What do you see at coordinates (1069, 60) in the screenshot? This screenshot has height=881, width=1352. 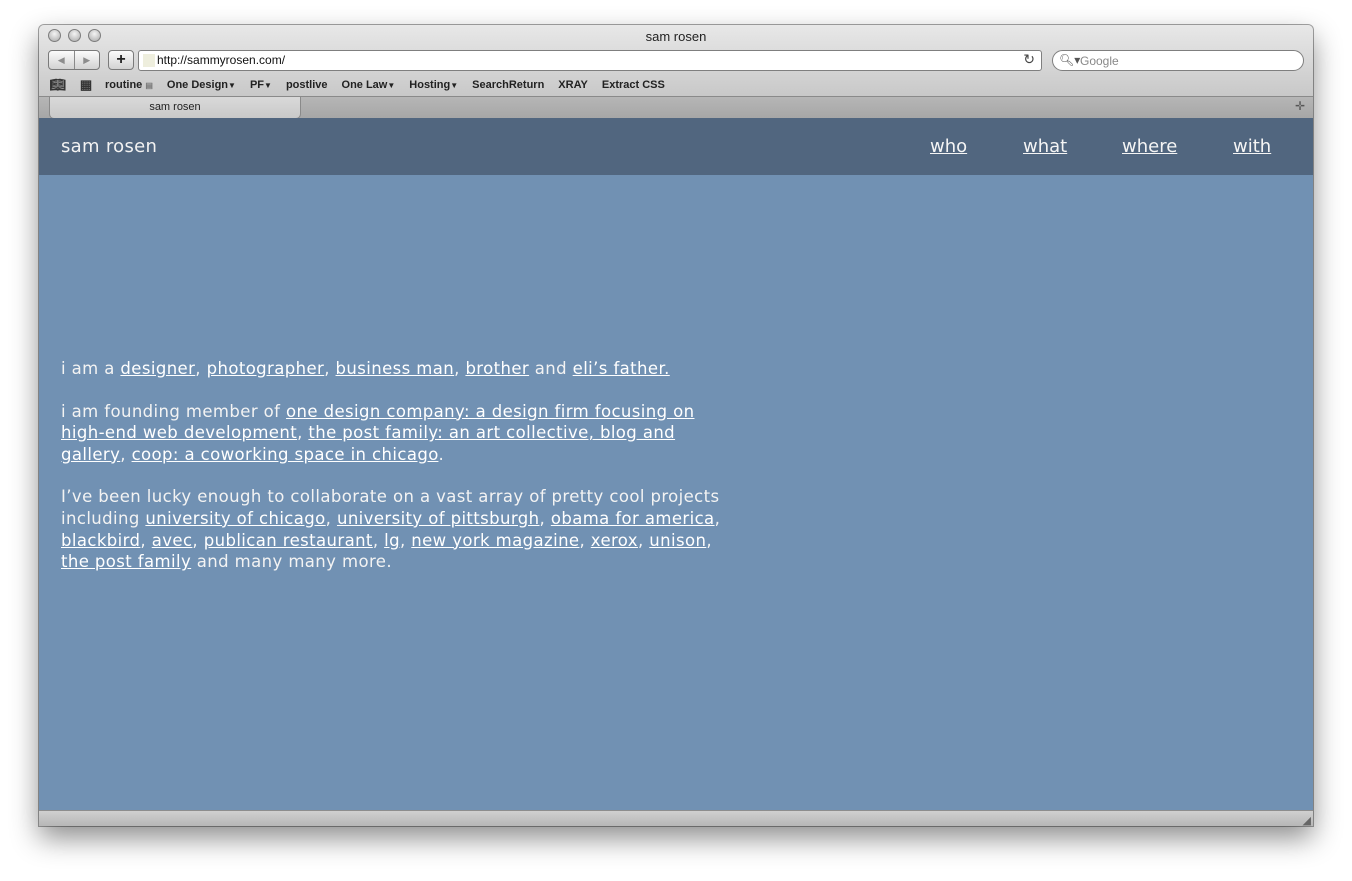 I see `search-icon: 🔍︎▾` at bounding box center [1069, 60].